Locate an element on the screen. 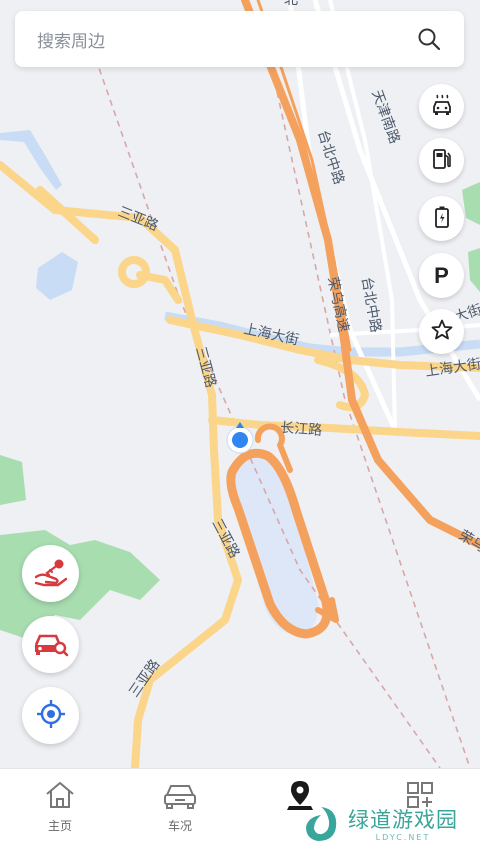 Image resolution: width=480 pixels, height=854 pixels. charging-button is located at coordinates (441, 218).